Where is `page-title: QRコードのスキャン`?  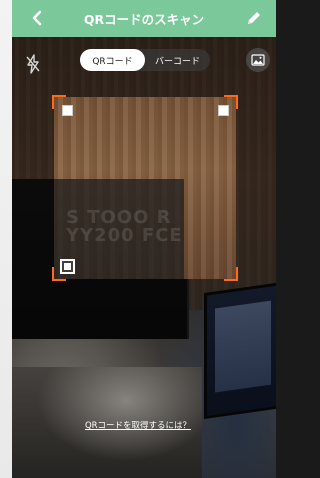
page-title: QRコードのスキャン is located at coordinates (144, 19).